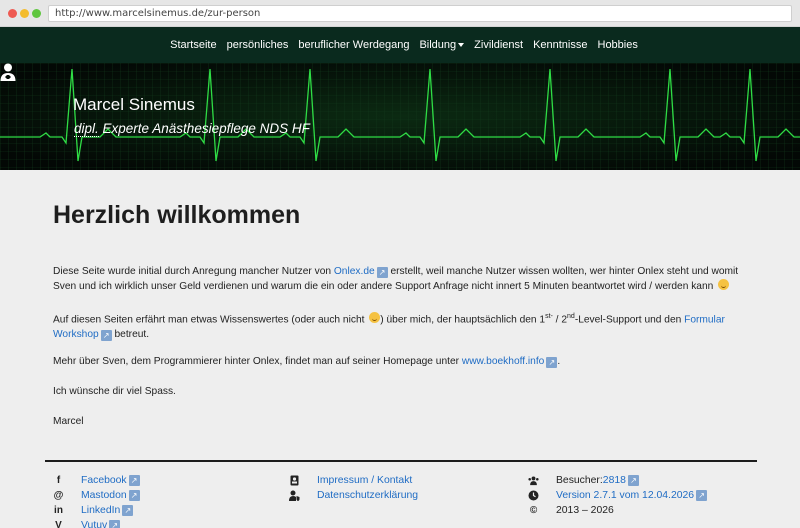 This screenshot has height=528, width=800. I want to click on footer-legal-column: Impressum / Kontakt Datenschutzerklärung, so click(353, 488).